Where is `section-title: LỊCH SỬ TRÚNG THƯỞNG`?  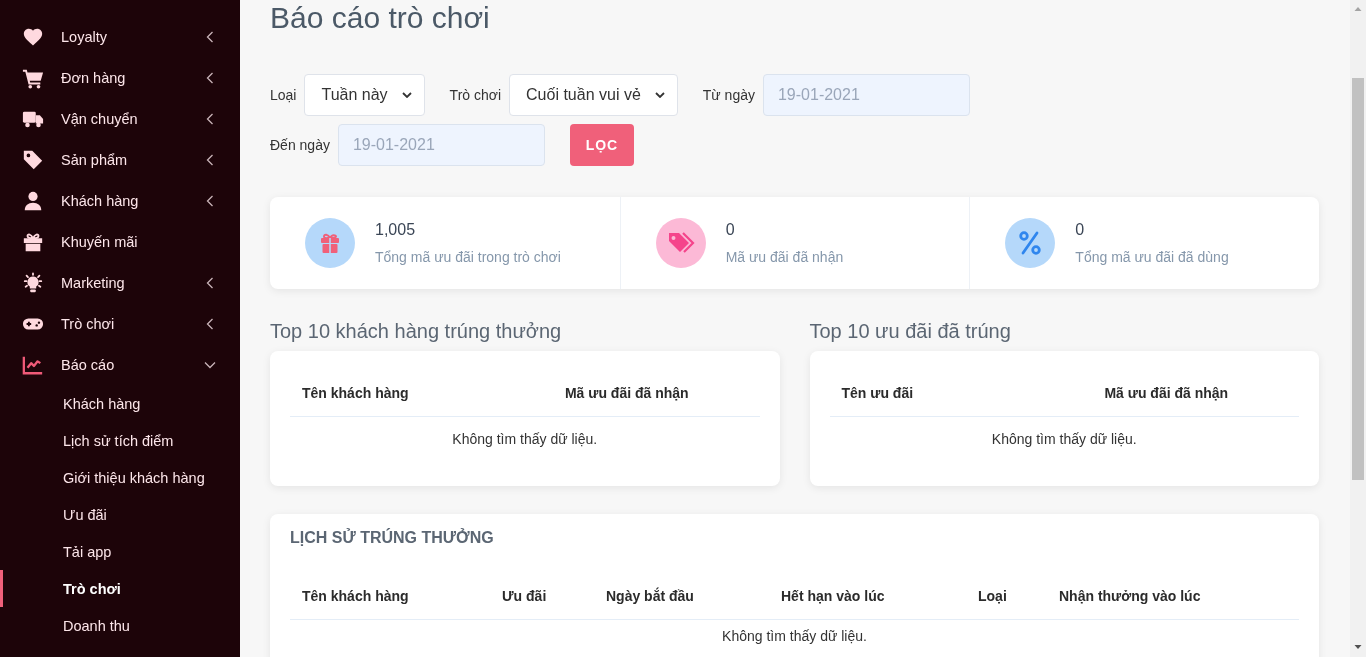
section-title: LỊCH SỬ TRÚNG THƯỞNG is located at coordinates (392, 538).